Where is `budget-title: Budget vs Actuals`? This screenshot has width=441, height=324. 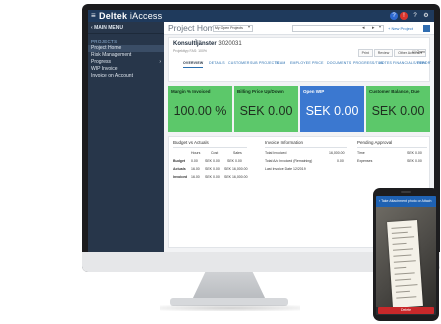 budget-title: Budget vs Actuals is located at coordinates (191, 142).